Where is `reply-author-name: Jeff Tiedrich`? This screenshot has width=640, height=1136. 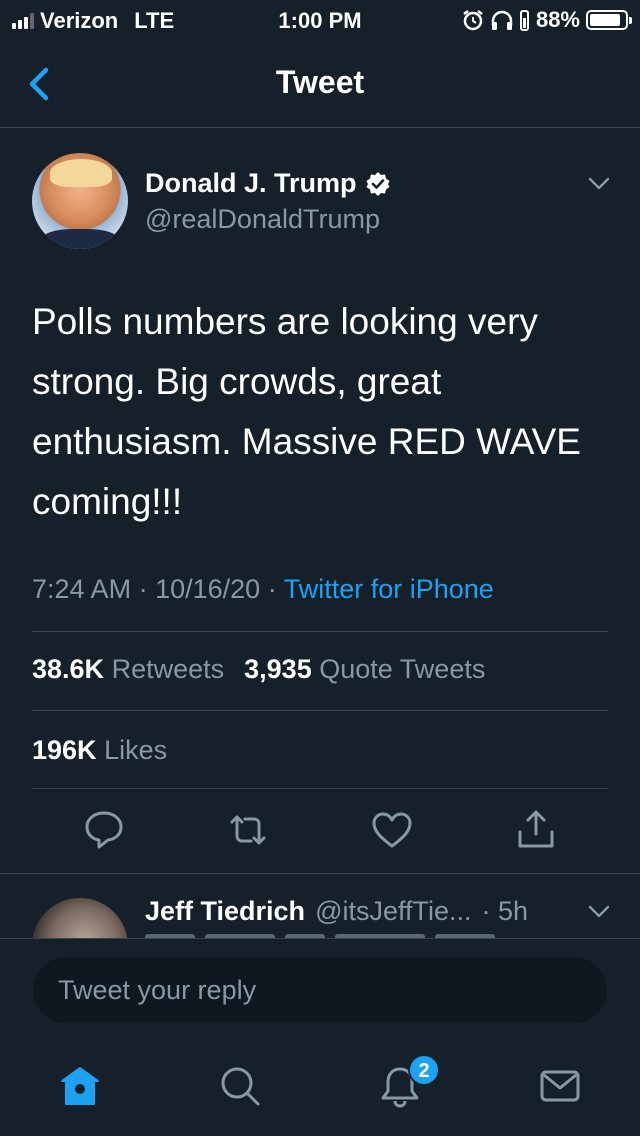 reply-author-name: Jeff Tiedrich is located at coordinates (225, 911).